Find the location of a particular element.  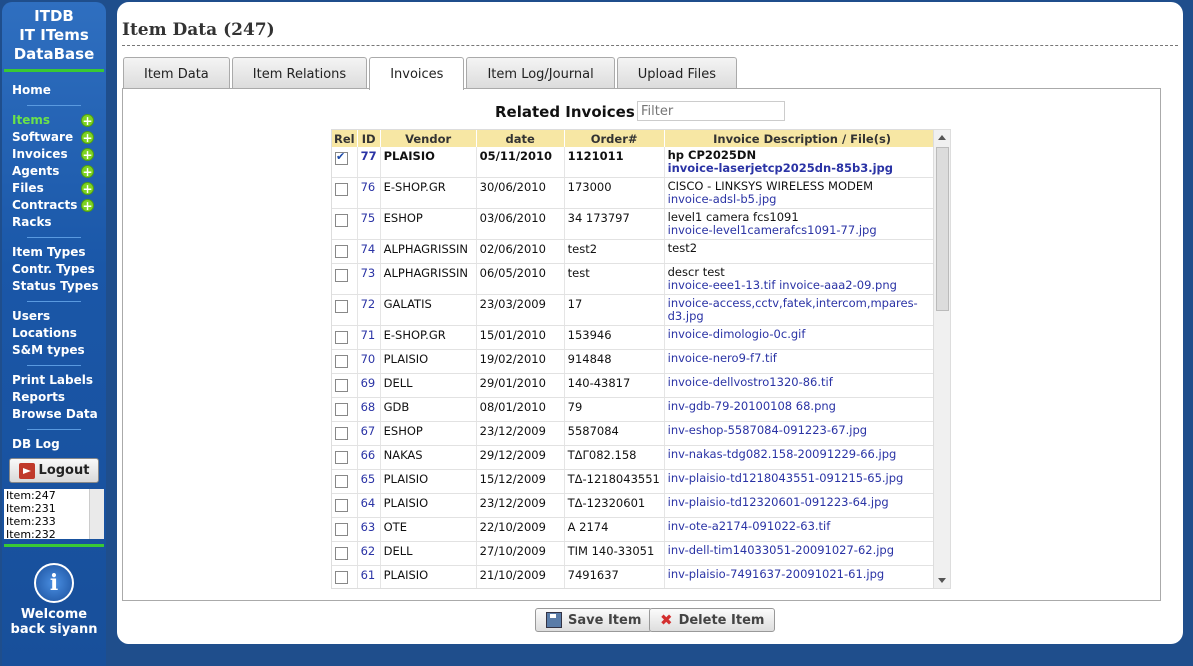

invoice-id: 68 is located at coordinates (369, 409).